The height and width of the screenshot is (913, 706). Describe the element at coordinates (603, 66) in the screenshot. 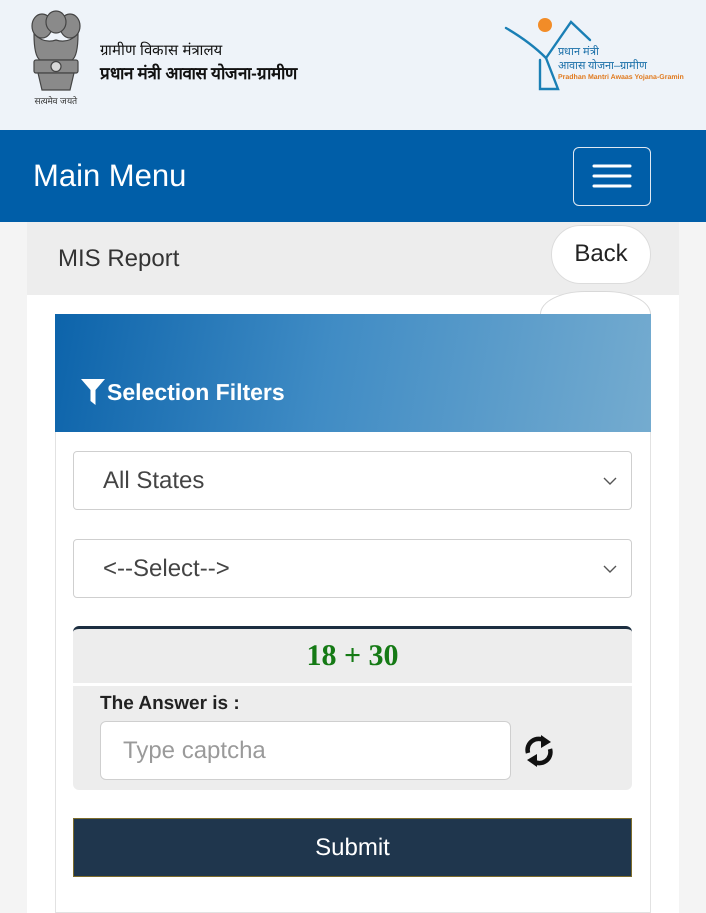

I see `logo-text: आवास योजना–ग्रामीण` at that location.